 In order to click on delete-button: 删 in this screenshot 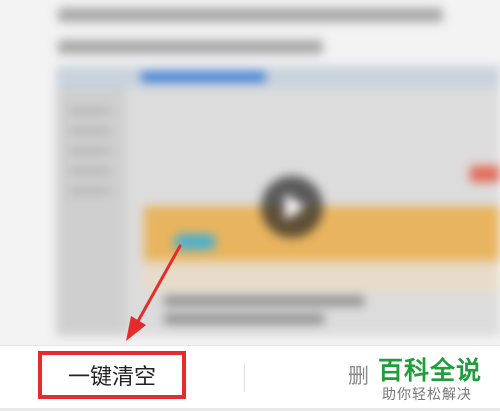, I will do `click(358, 375)`.